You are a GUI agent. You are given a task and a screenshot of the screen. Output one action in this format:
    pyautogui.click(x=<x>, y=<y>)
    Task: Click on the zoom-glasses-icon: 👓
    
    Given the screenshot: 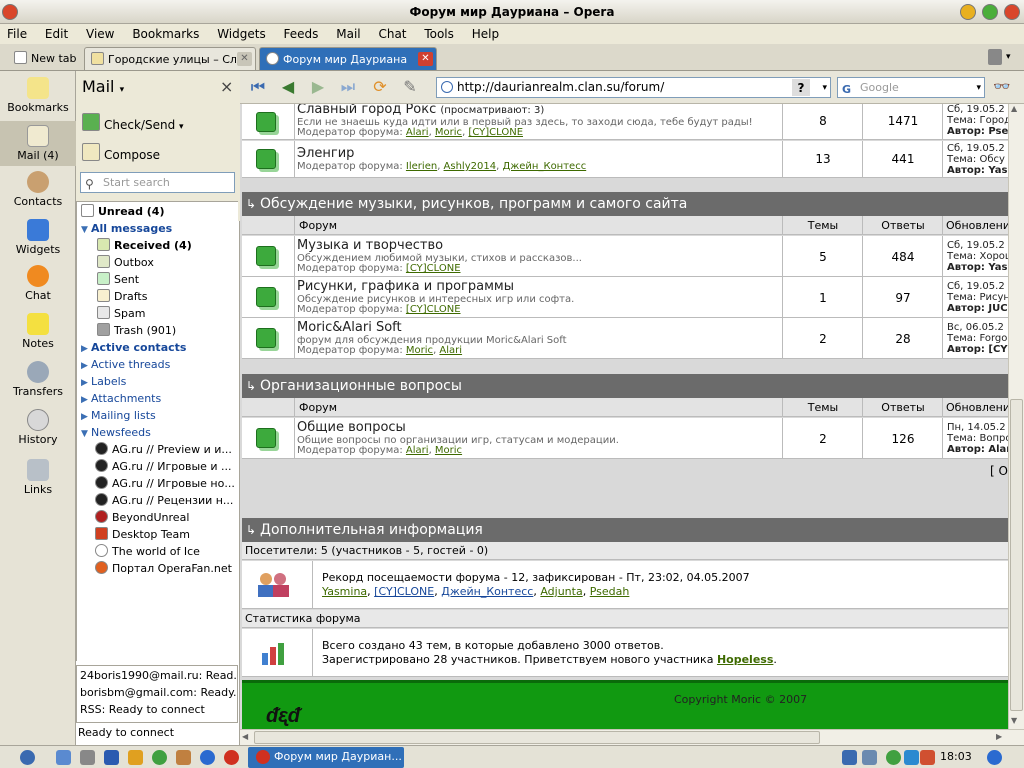 What is the action you would take?
    pyautogui.click(x=1002, y=87)
    